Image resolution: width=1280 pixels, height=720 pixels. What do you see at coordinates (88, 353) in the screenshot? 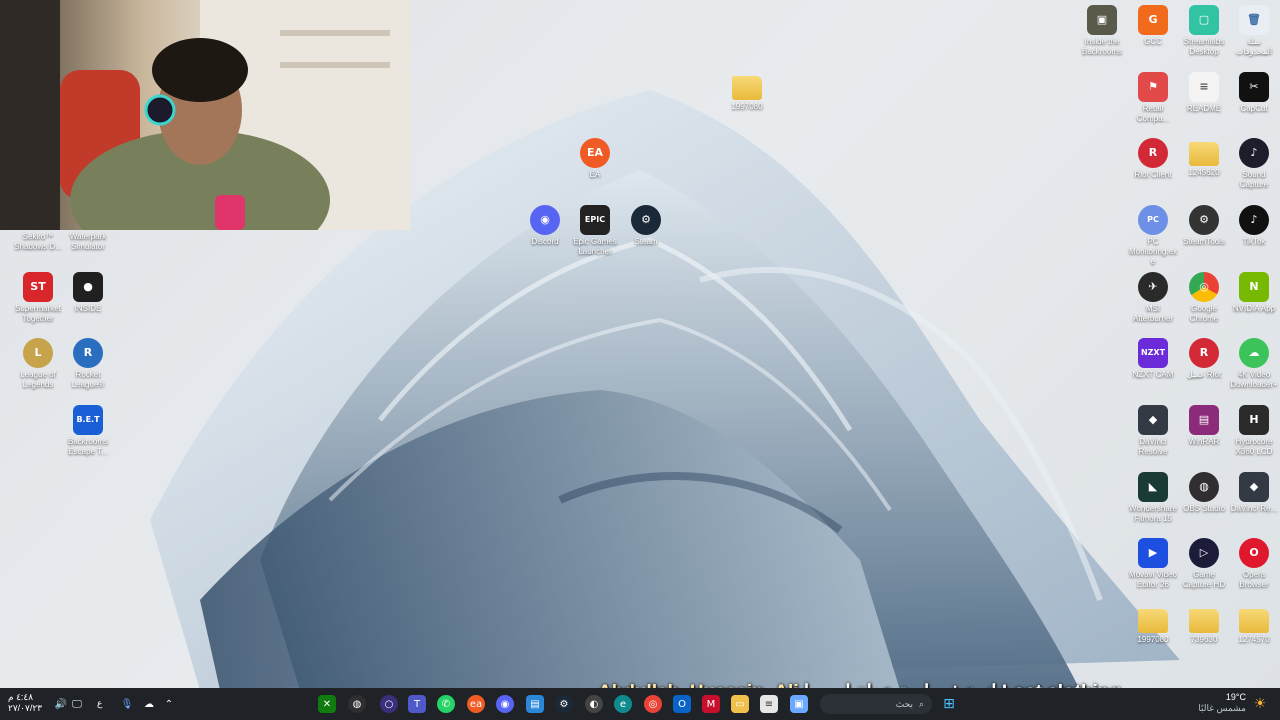
I see `rocket-league-icon: R` at bounding box center [88, 353].